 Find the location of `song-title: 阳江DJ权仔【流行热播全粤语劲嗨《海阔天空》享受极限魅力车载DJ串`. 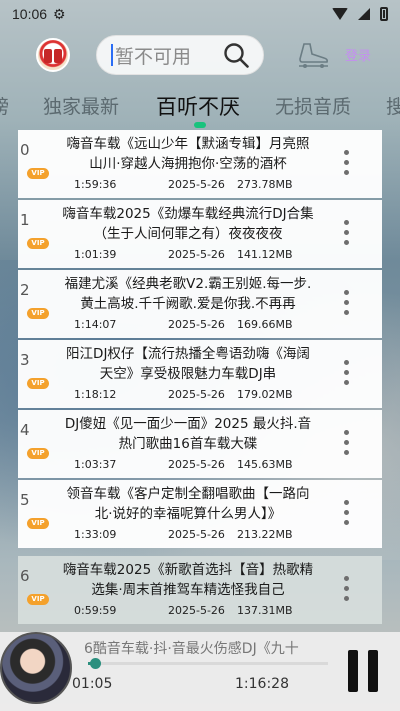

song-title: 阳江DJ权仔【流行热播全粤语劲嗨《海阔天空》享受极限魅力车载DJ串 is located at coordinates (188, 364).